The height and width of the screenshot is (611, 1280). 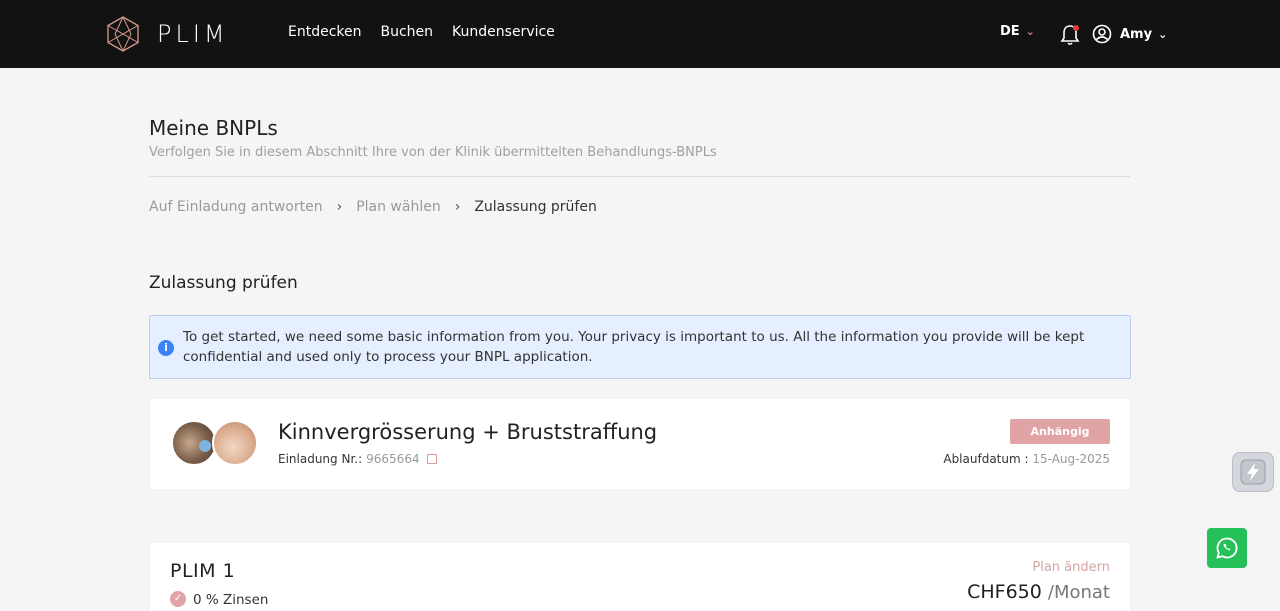 I want to click on brand-logo: PLIM, so click(x=167, y=34).